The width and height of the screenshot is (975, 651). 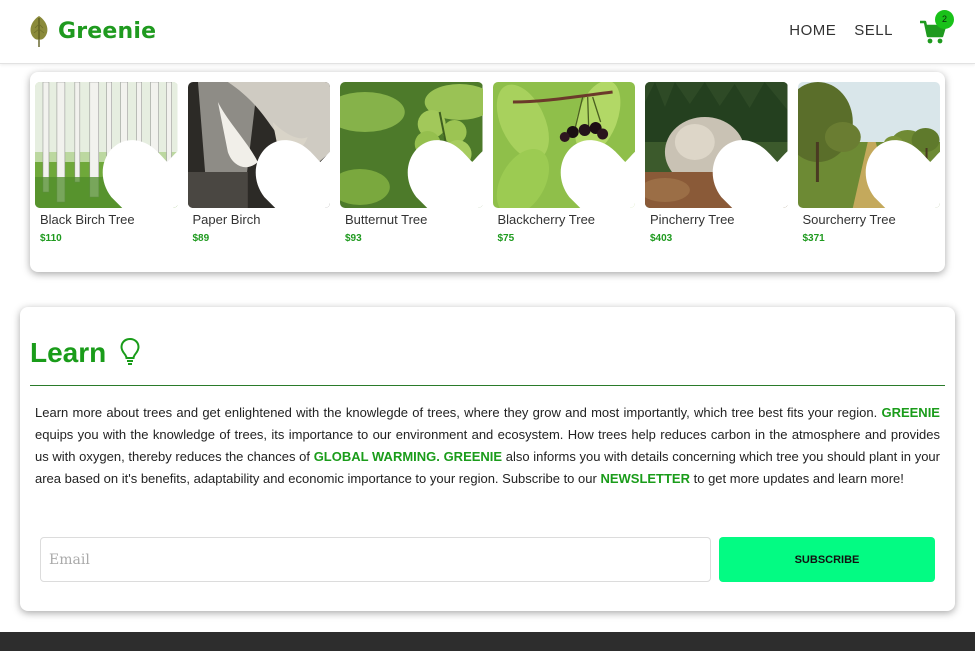 What do you see at coordinates (645, 478) in the screenshot?
I see `newsletter-highlight: NEWSLETTER` at bounding box center [645, 478].